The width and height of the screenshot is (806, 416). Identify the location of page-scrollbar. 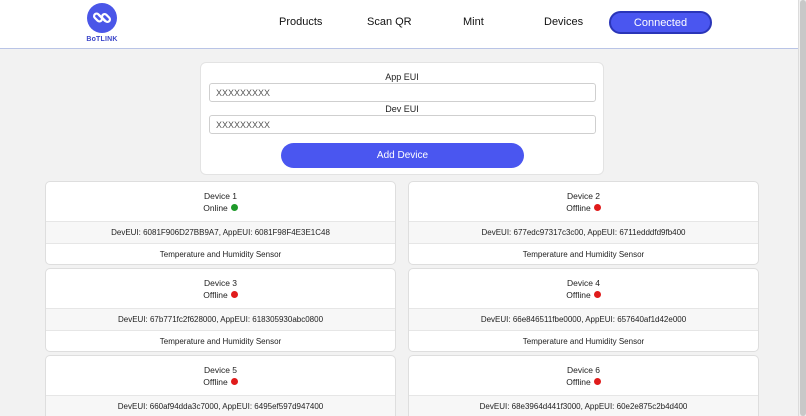
(802, 208).